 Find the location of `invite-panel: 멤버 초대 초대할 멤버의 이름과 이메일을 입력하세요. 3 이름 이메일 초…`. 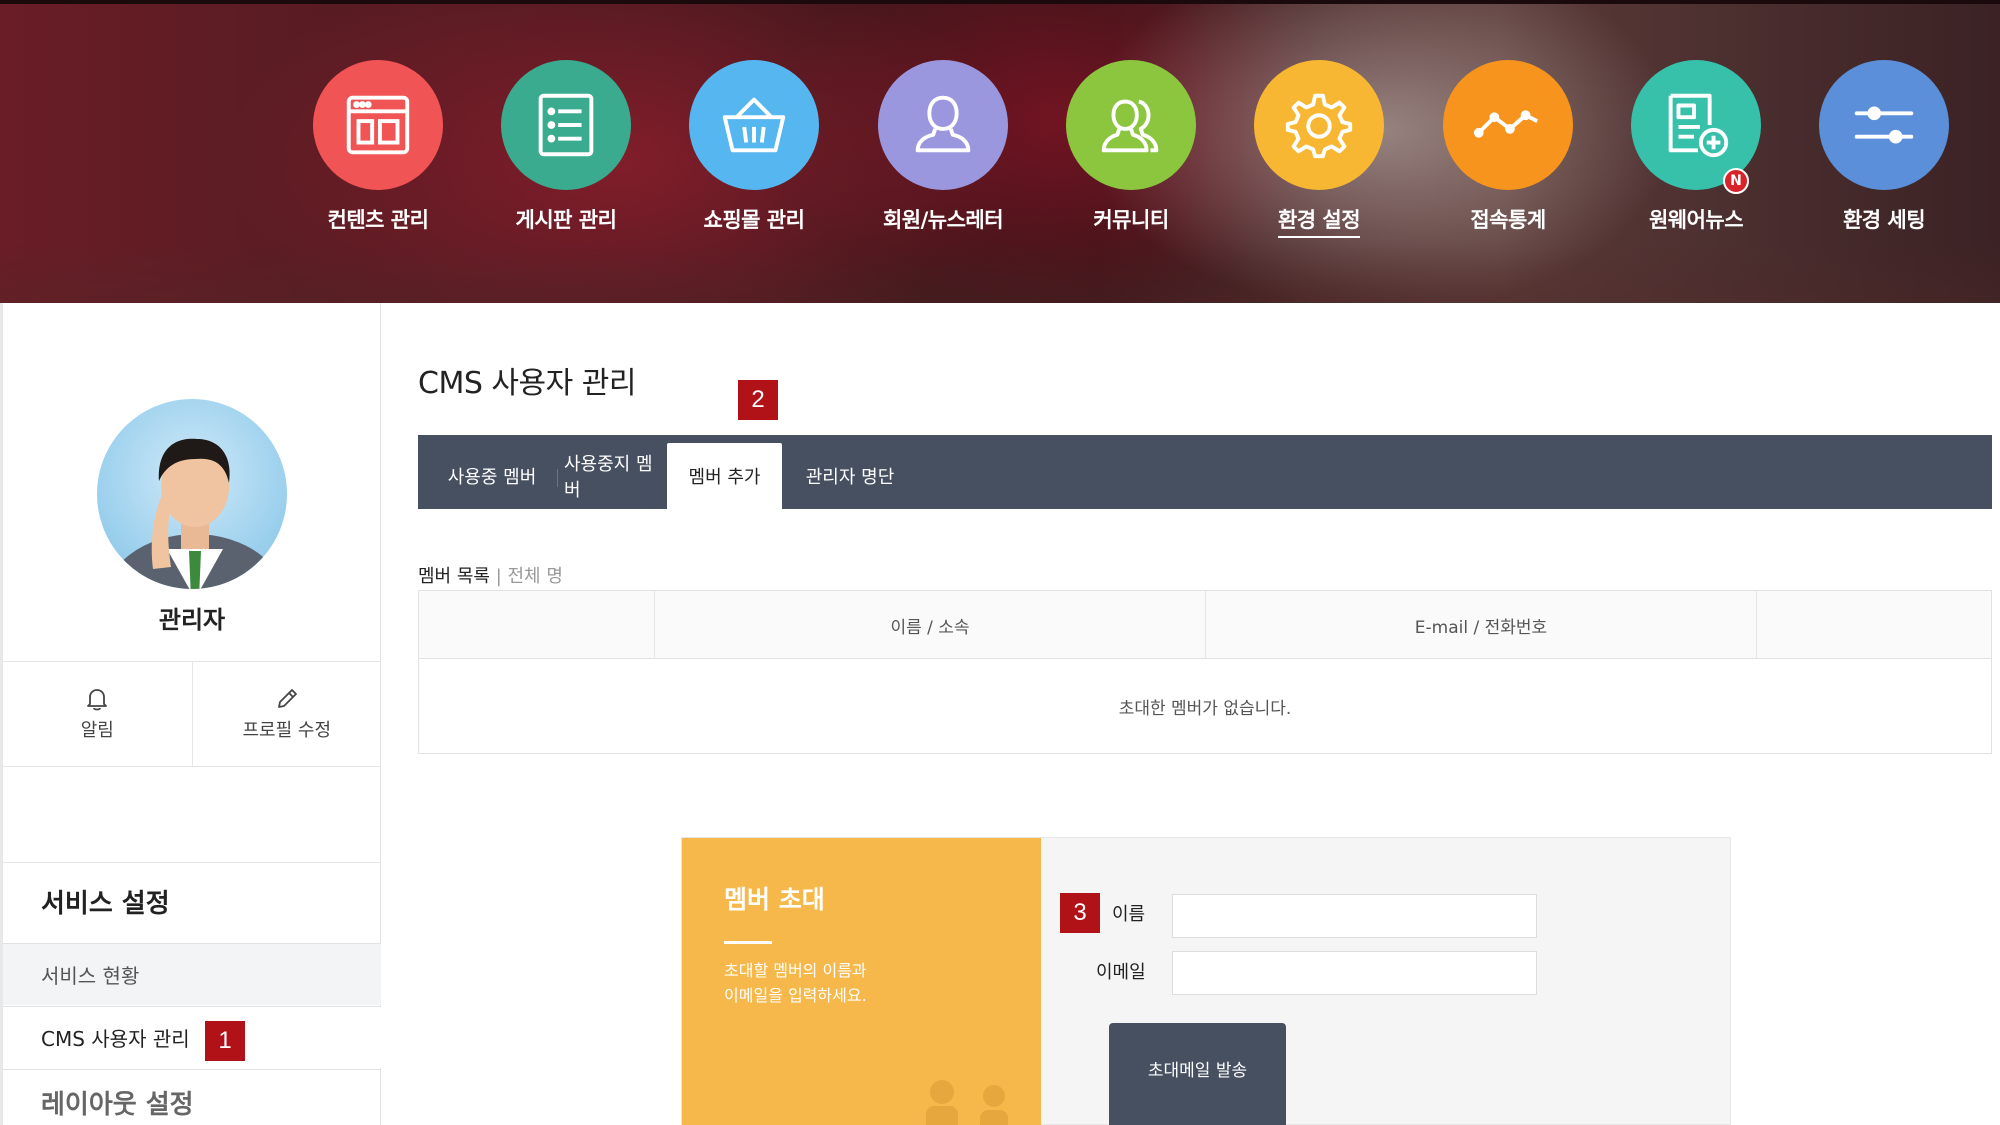

invite-panel: 멤버 초대 초대할 멤버의 이름과 이메일을 입력하세요. 3 이름 이메일 초… is located at coordinates (1206, 981).